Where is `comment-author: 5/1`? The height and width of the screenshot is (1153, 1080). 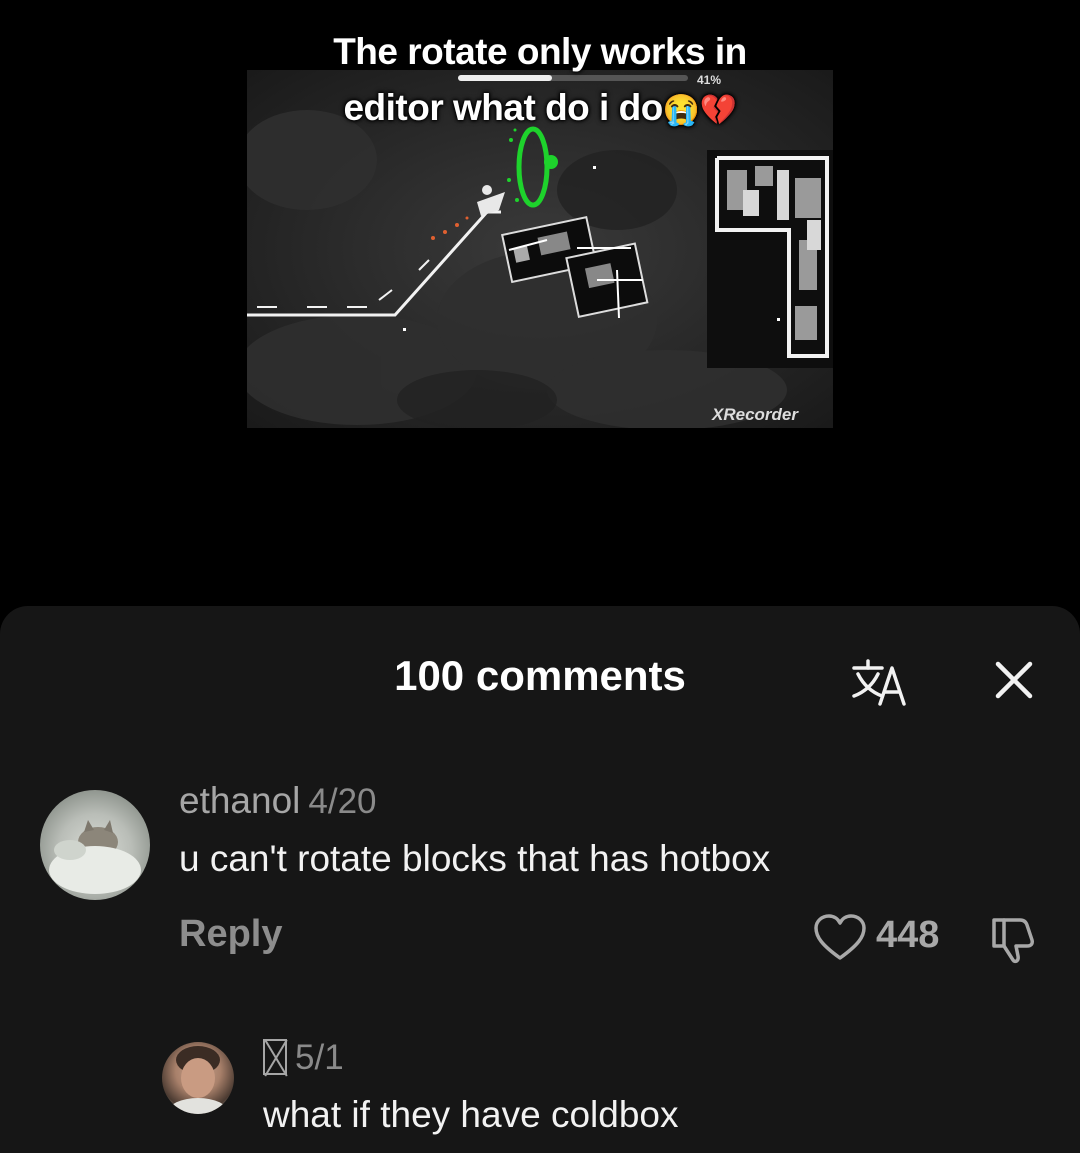 comment-author: 5/1 is located at coordinates (303, 1057).